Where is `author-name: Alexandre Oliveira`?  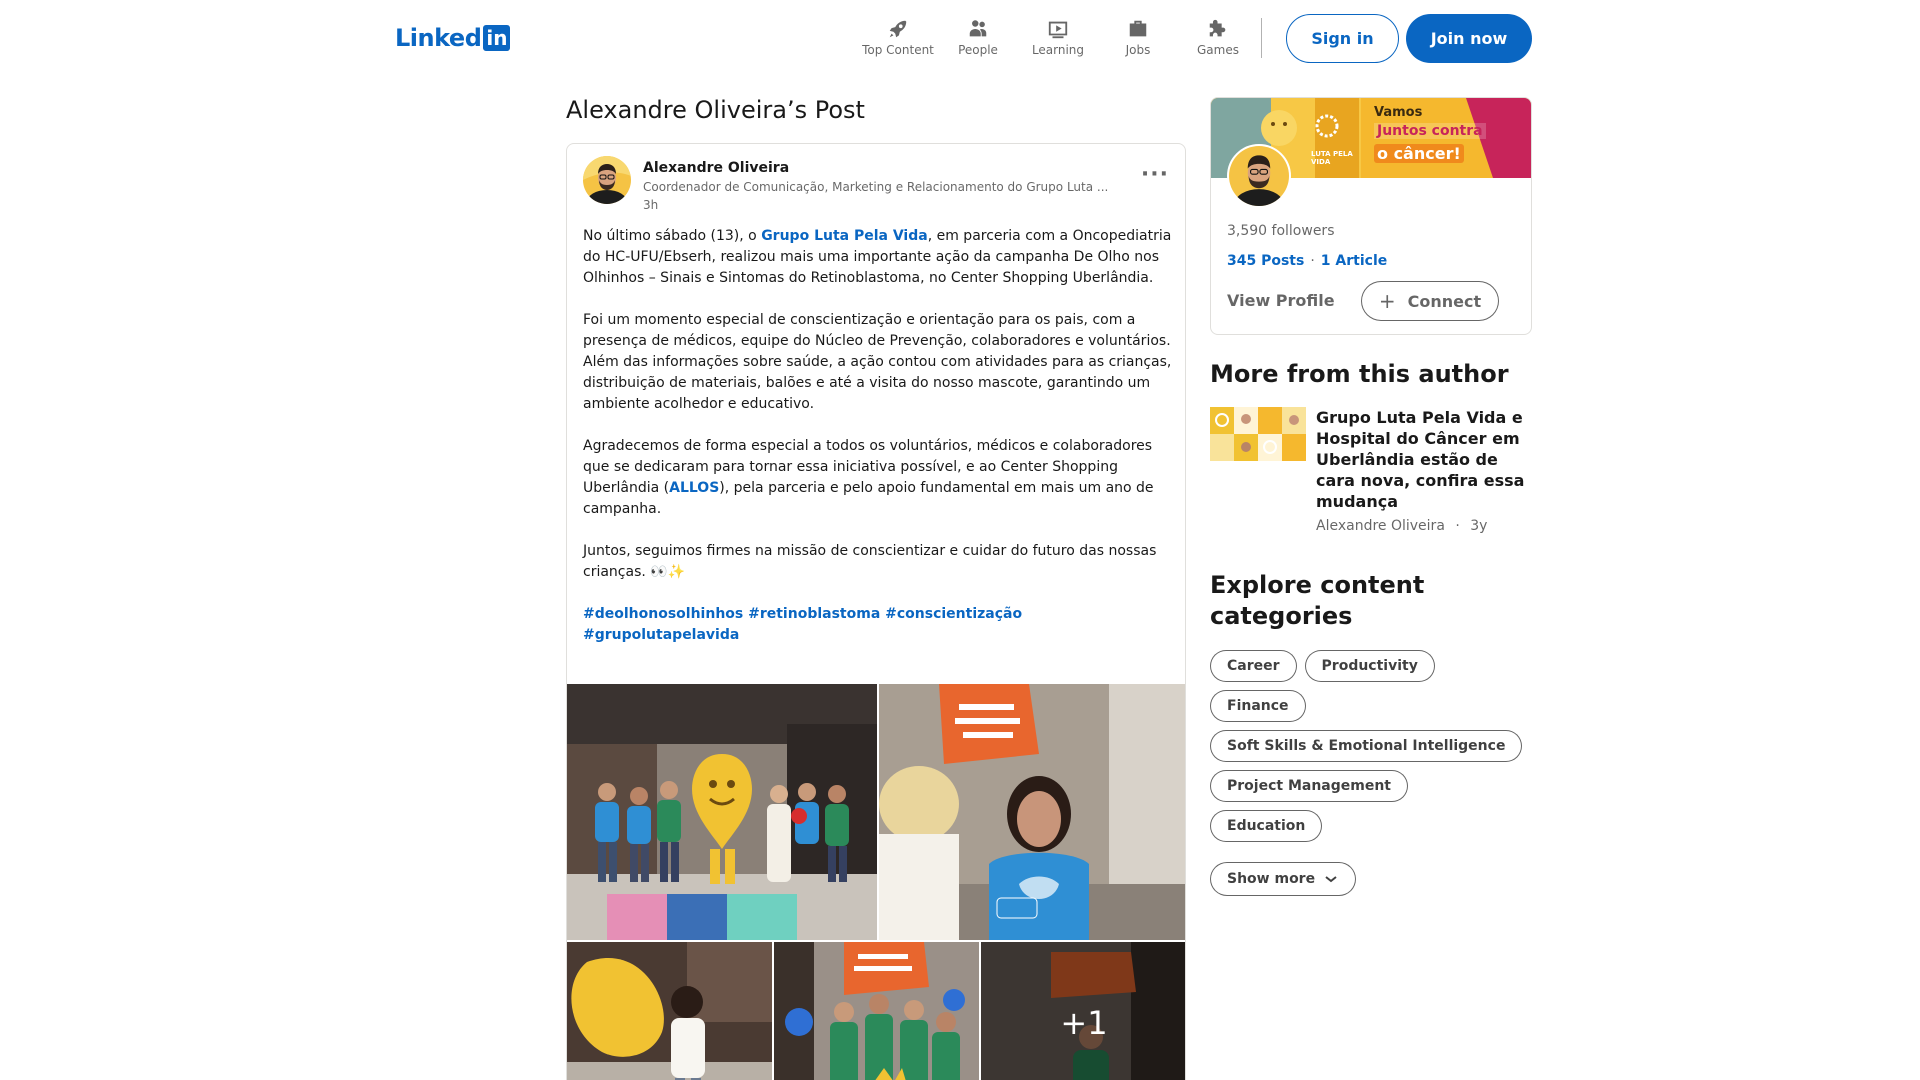 author-name: Alexandre Oliveira is located at coordinates (716, 168).